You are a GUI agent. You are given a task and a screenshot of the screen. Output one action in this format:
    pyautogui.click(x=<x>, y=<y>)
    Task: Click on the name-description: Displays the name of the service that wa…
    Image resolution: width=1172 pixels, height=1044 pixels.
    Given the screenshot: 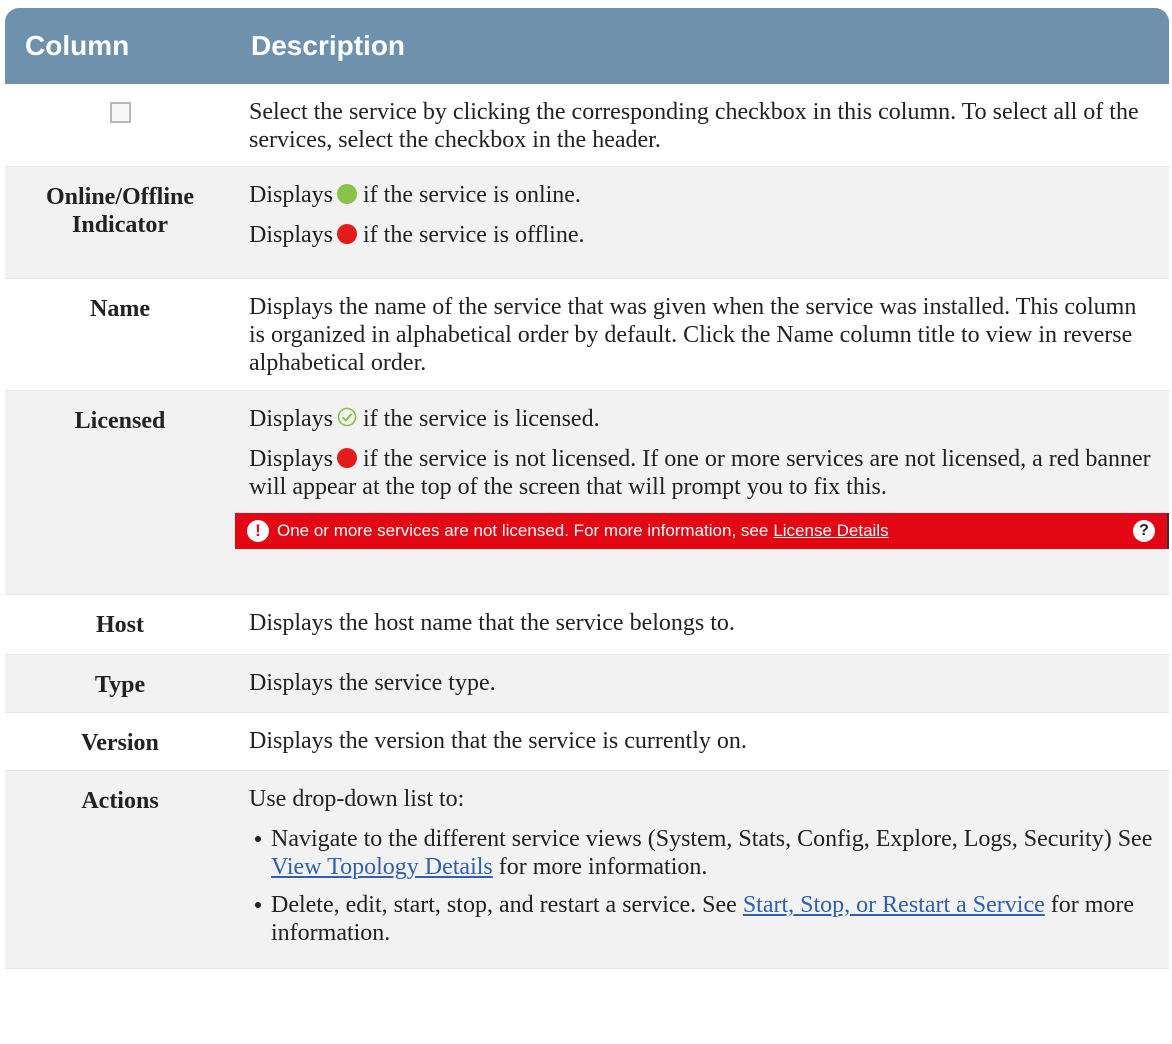 What is the action you would take?
    pyautogui.click(x=693, y=335)
    